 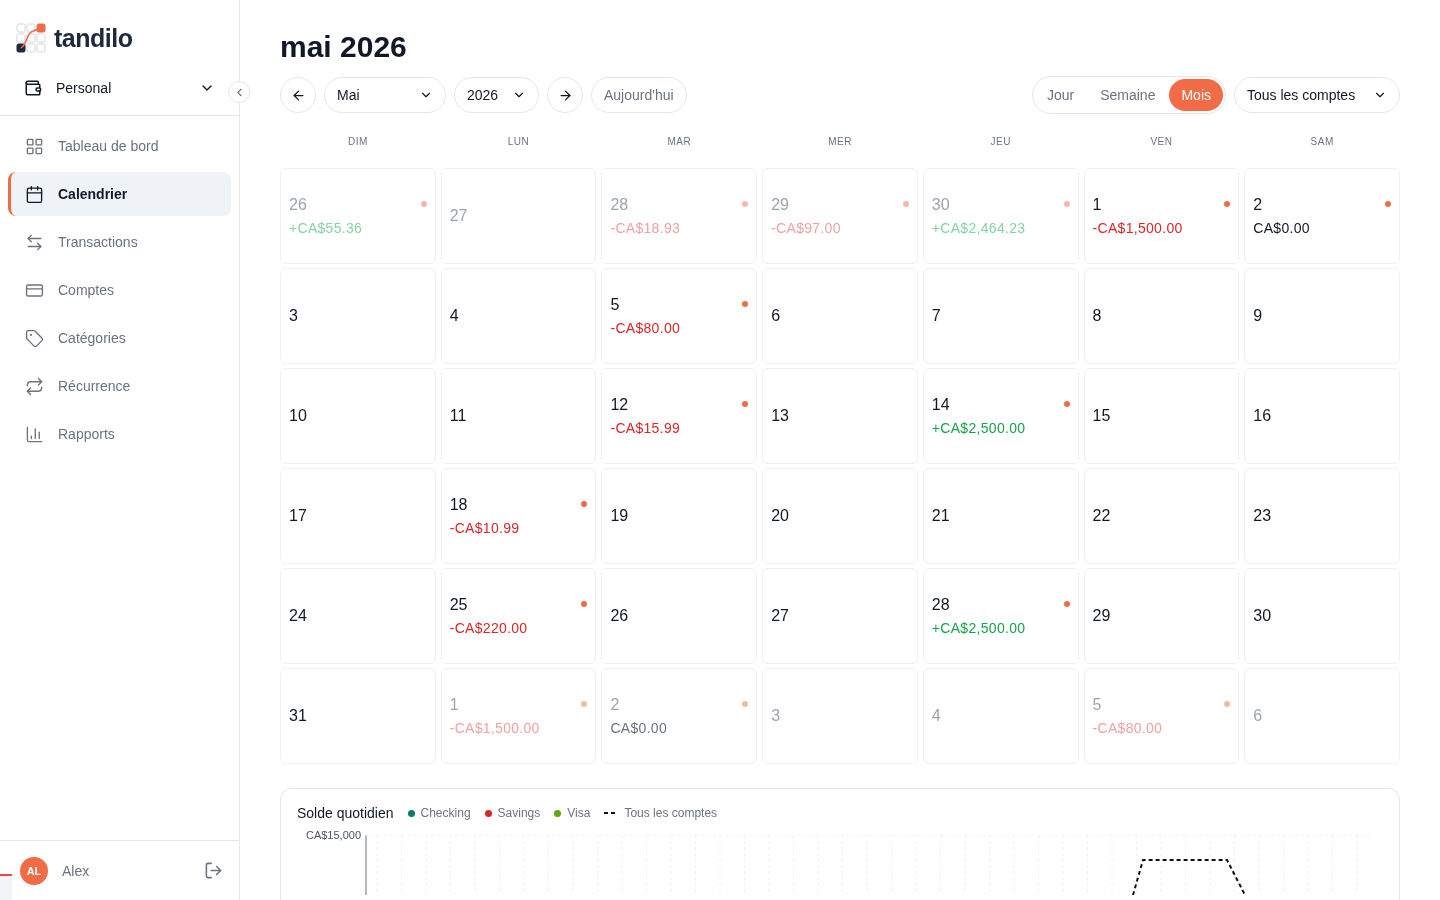 I want to click on day-cell: 18 -CA$10.99, so click(x=518, y=516).